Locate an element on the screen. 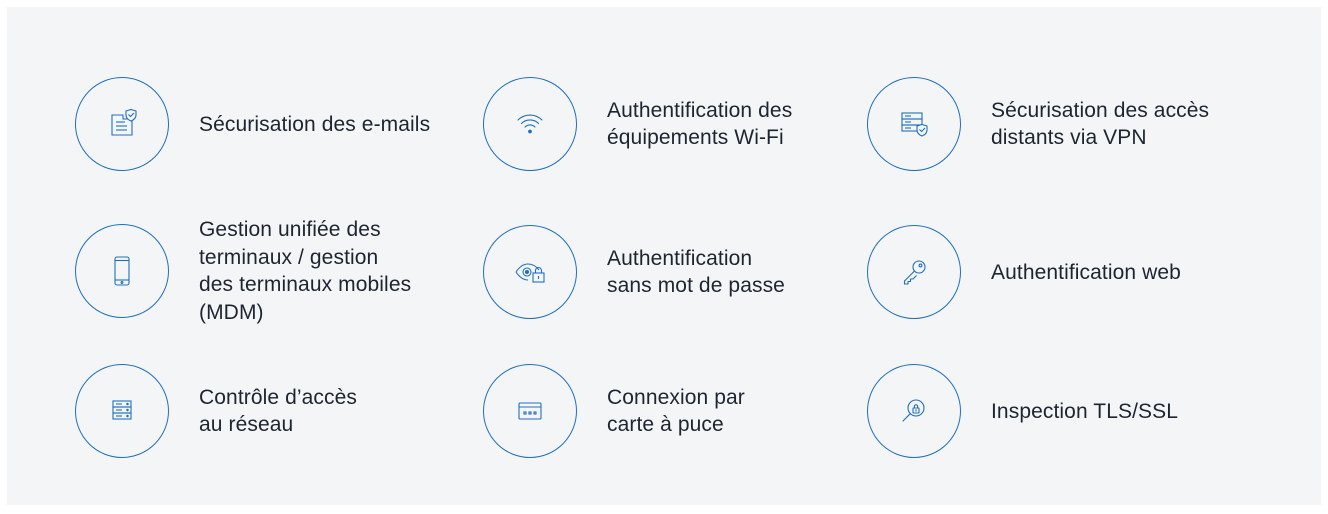  use-case-label: Authentification web is located at coordinates (1086, 272).